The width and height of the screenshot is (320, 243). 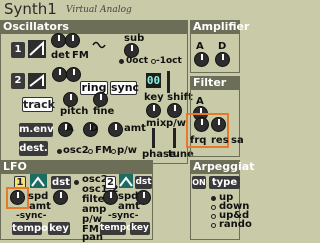 I want to click on mix-label: mix, so click(x=156, y=123).